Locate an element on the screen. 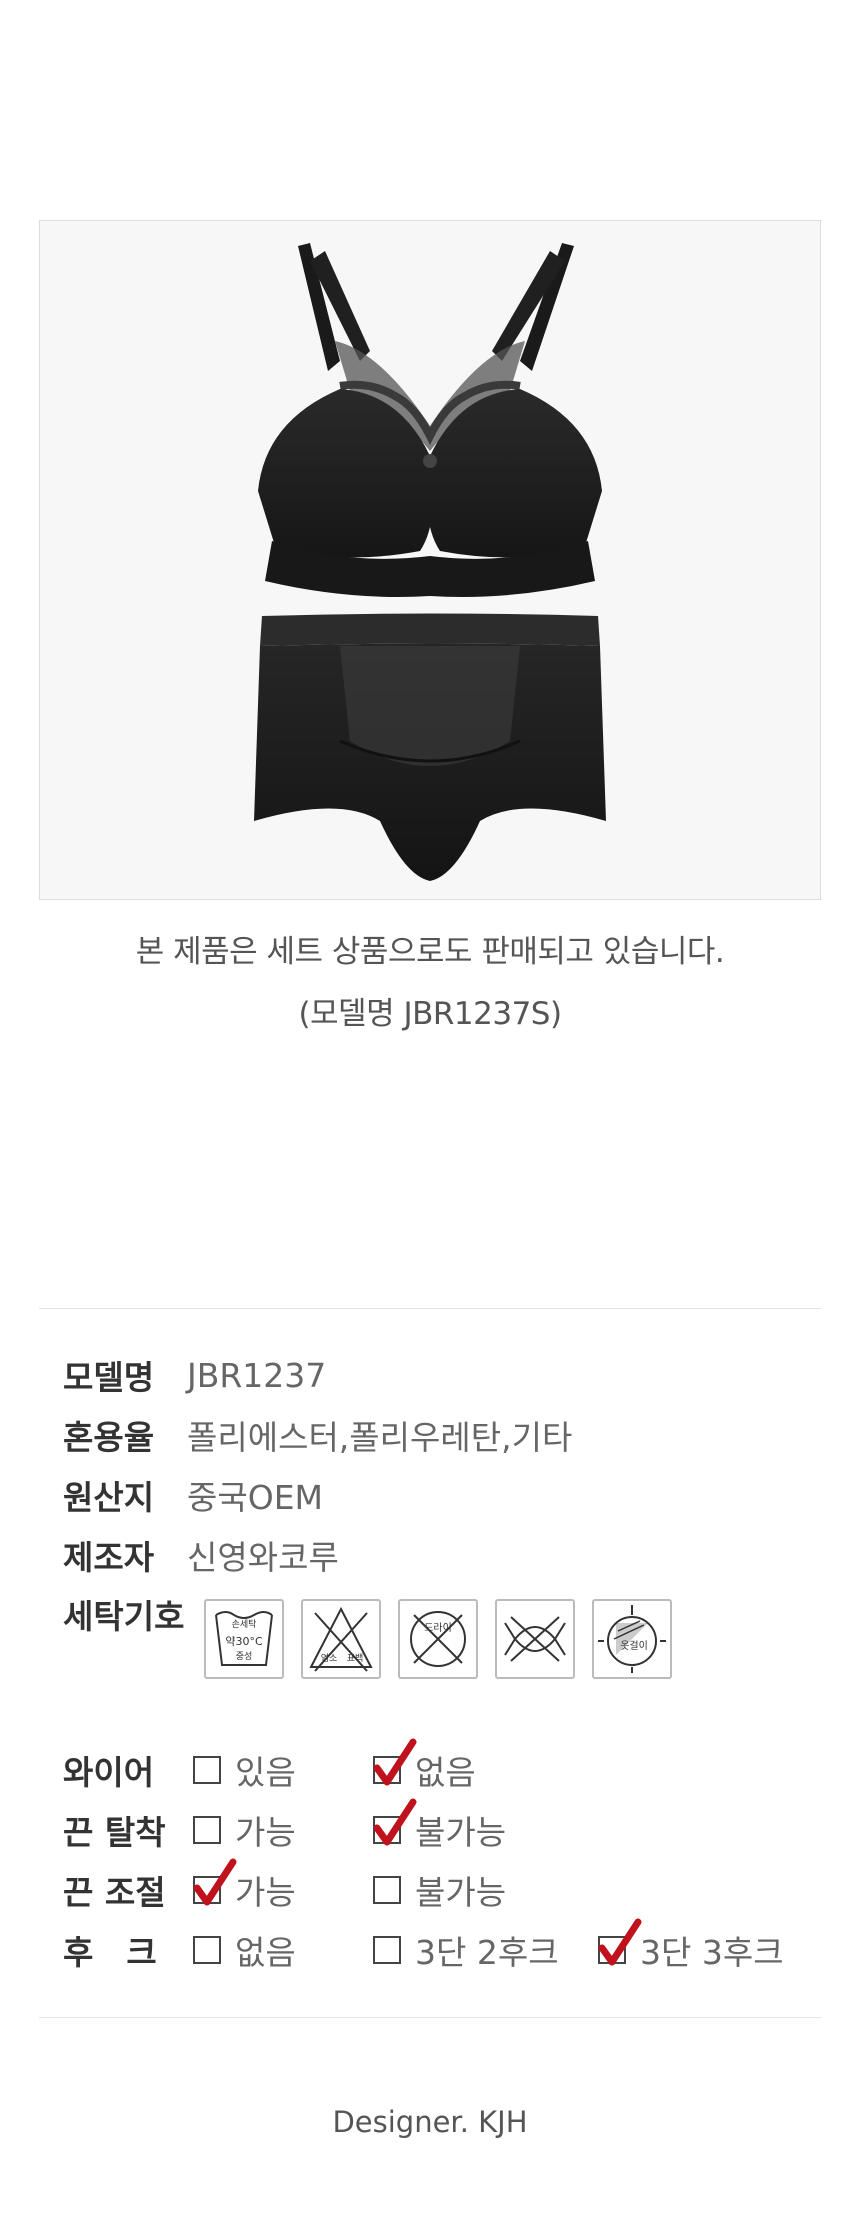  option-row-hook: 후 크 없음 3단 2후크 3단 3후크 is located at coordinates (443, 1948).